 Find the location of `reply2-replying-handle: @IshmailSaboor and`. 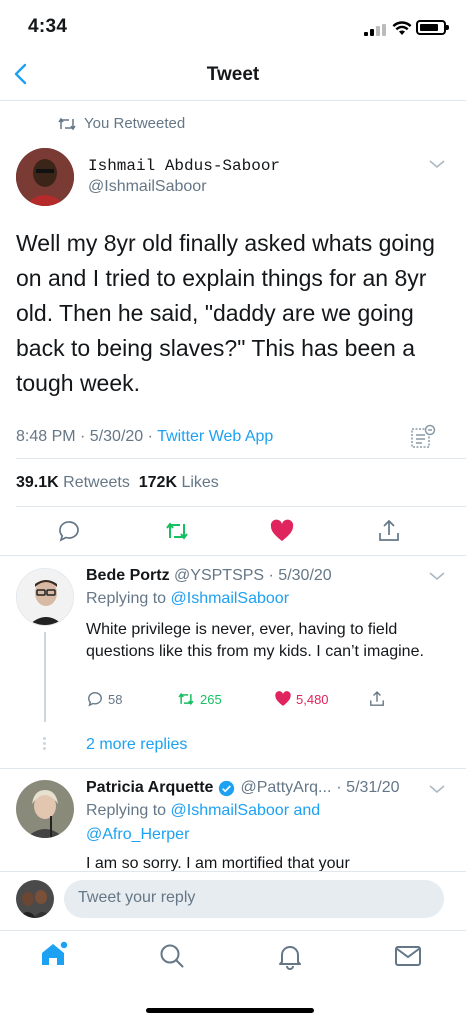

reply2-replying-handle: @IshmailSaboor and is located at coordinates (246, 810).